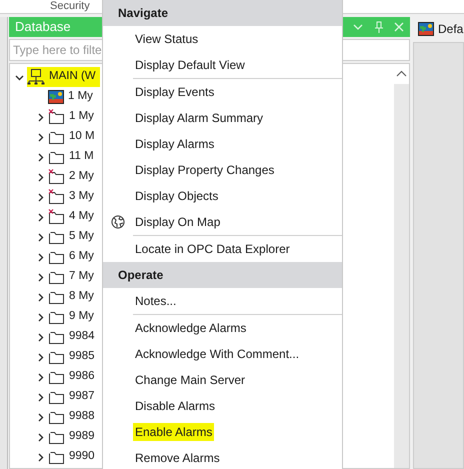 This screenshot has height=469, width=464. I want to click on menu-item: Remove Alarms, so click(177, 458).